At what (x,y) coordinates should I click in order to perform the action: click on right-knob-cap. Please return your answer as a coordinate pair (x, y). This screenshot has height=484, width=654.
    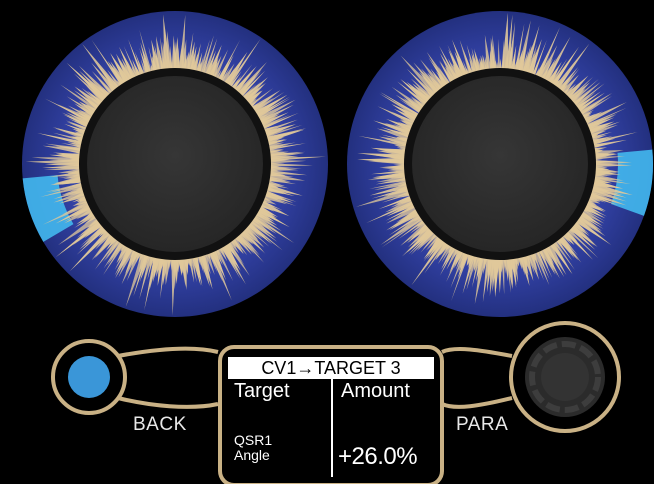
    Looking at the image, I should click on (500, 164).